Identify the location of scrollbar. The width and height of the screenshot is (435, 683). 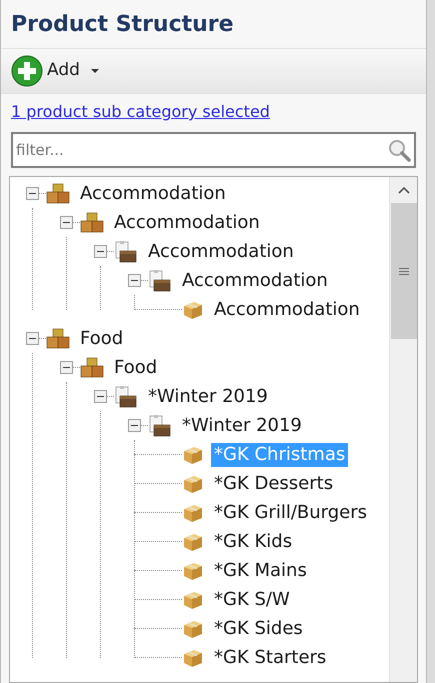
(403, 429).